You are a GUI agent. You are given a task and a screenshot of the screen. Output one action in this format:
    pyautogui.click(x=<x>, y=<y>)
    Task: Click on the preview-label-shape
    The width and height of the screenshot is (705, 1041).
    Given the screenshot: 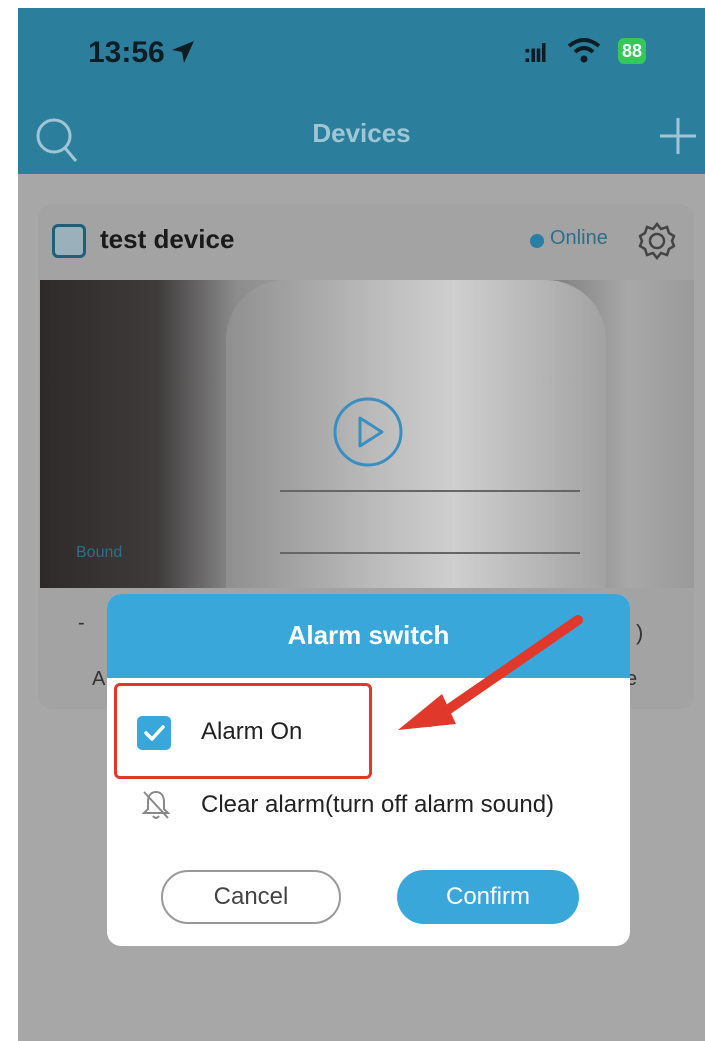 What is the action you would take?
    pyautogui.click(x=430, y=522)
    